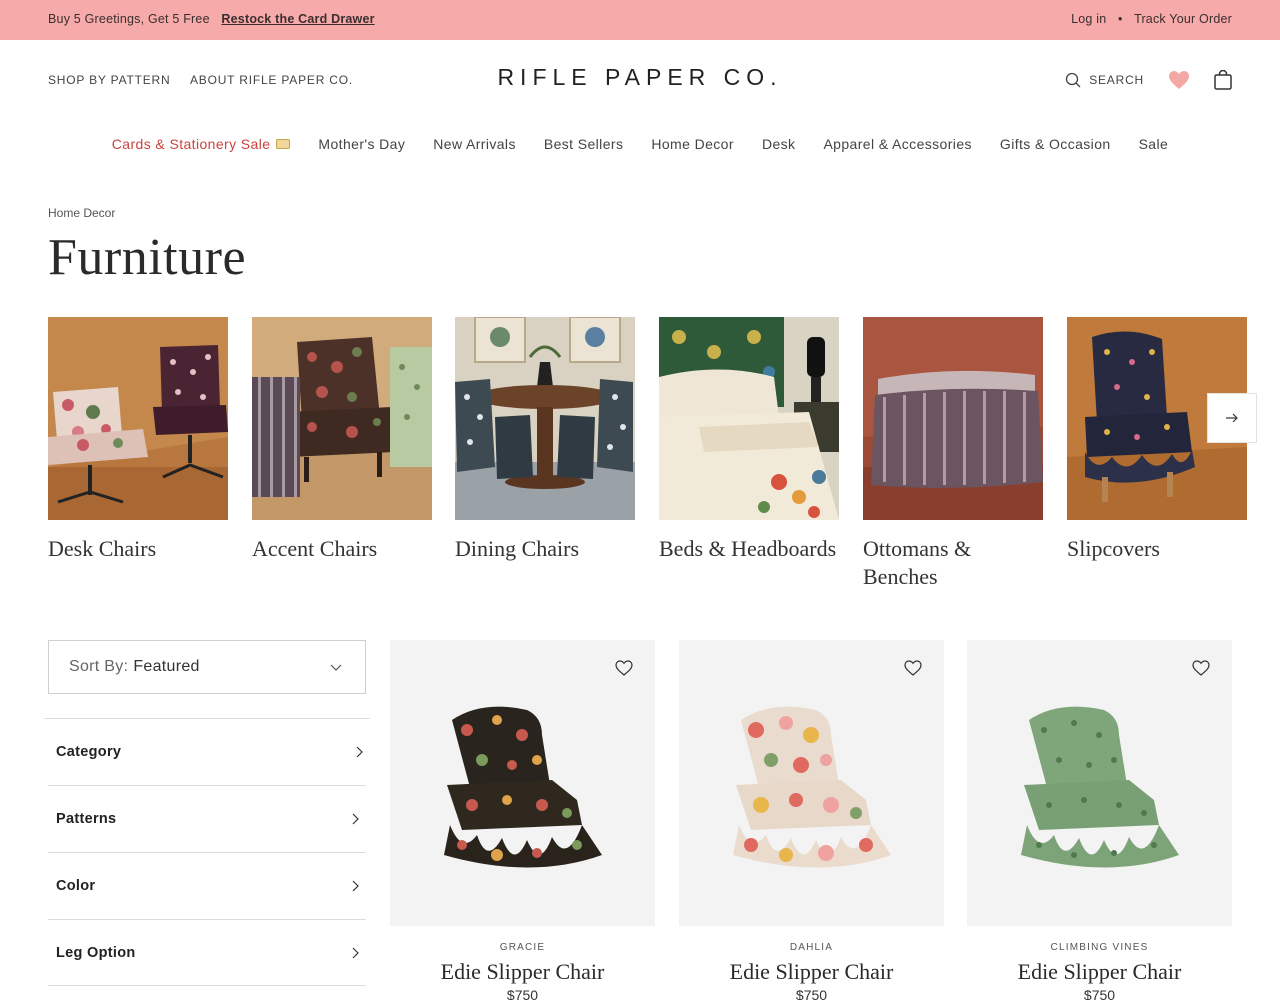  I want to click on nav-item-desk: Desk, so click(779, 144).